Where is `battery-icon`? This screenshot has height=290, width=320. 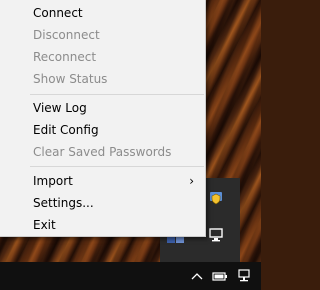
battery-icon is located at coordinates (220, 276).